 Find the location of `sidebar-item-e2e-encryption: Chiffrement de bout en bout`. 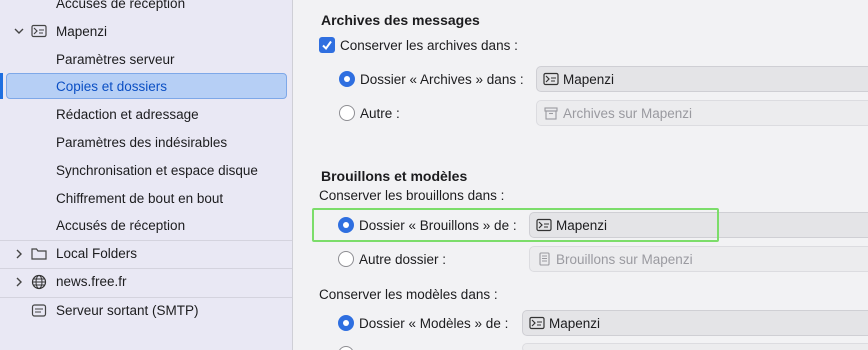

sidebar-item-e2e-encryption: Chiffrement de bout en bout is located at coordinates (146, 198).